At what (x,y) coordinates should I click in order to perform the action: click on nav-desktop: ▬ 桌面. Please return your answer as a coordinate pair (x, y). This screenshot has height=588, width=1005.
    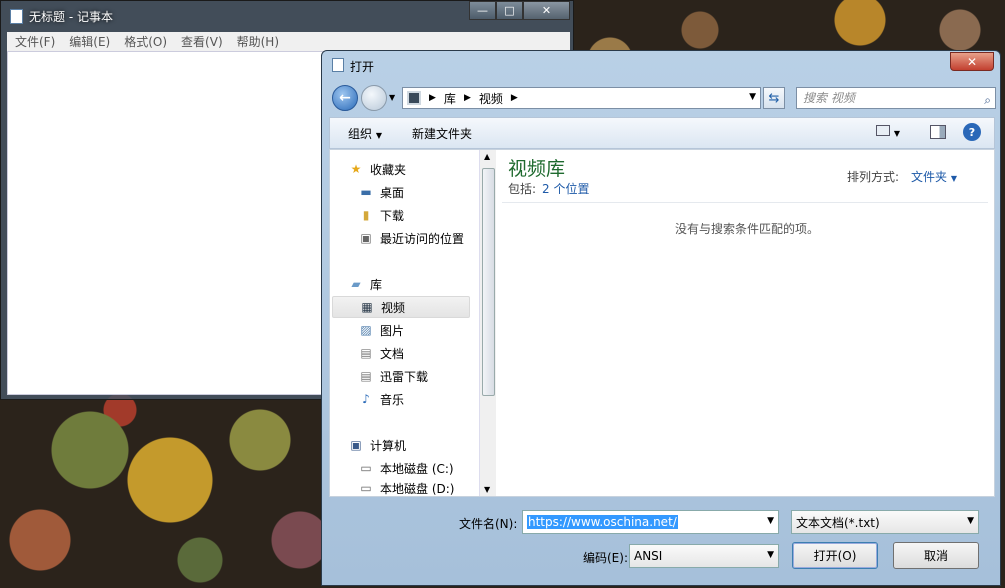
    Looking at the image, I should click on (428, 192).